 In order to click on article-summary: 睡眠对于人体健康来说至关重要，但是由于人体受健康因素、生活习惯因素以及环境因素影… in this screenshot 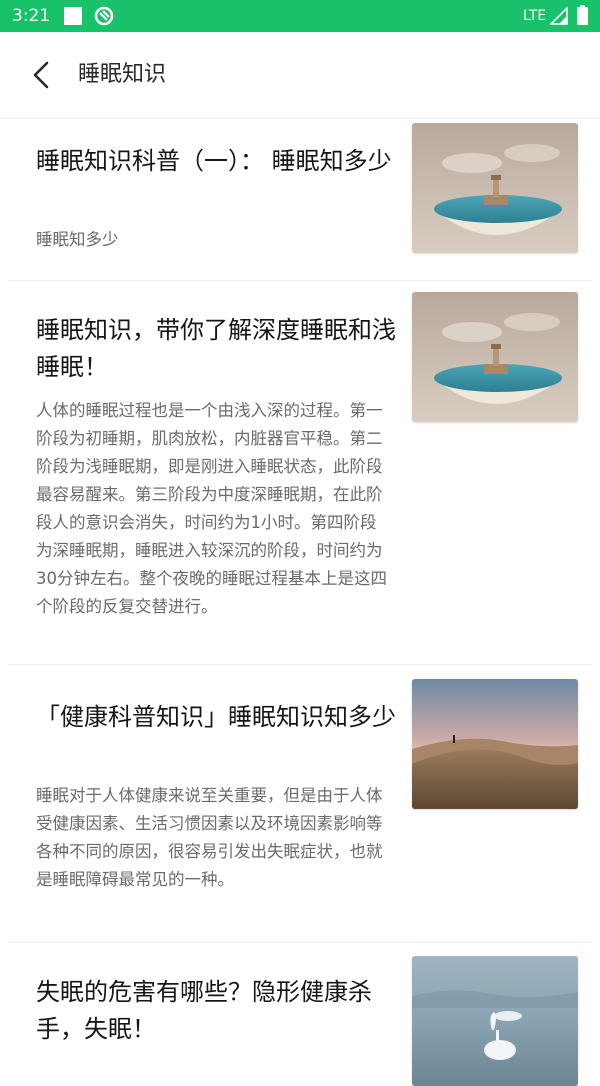, I will do `click(209, 837)`.